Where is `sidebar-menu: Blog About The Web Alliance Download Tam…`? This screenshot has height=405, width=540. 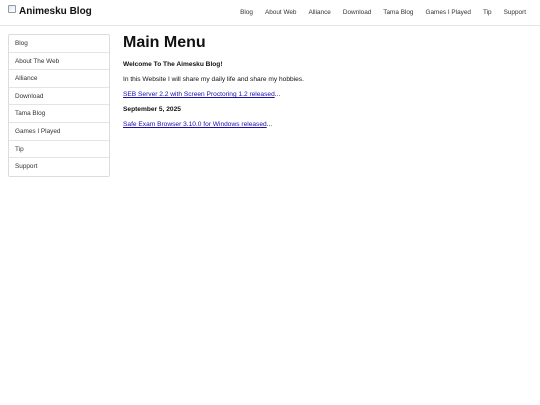
sidebar-menu: Blog About The Web Alliance Download Tam… is located at coordinates (59, 105).